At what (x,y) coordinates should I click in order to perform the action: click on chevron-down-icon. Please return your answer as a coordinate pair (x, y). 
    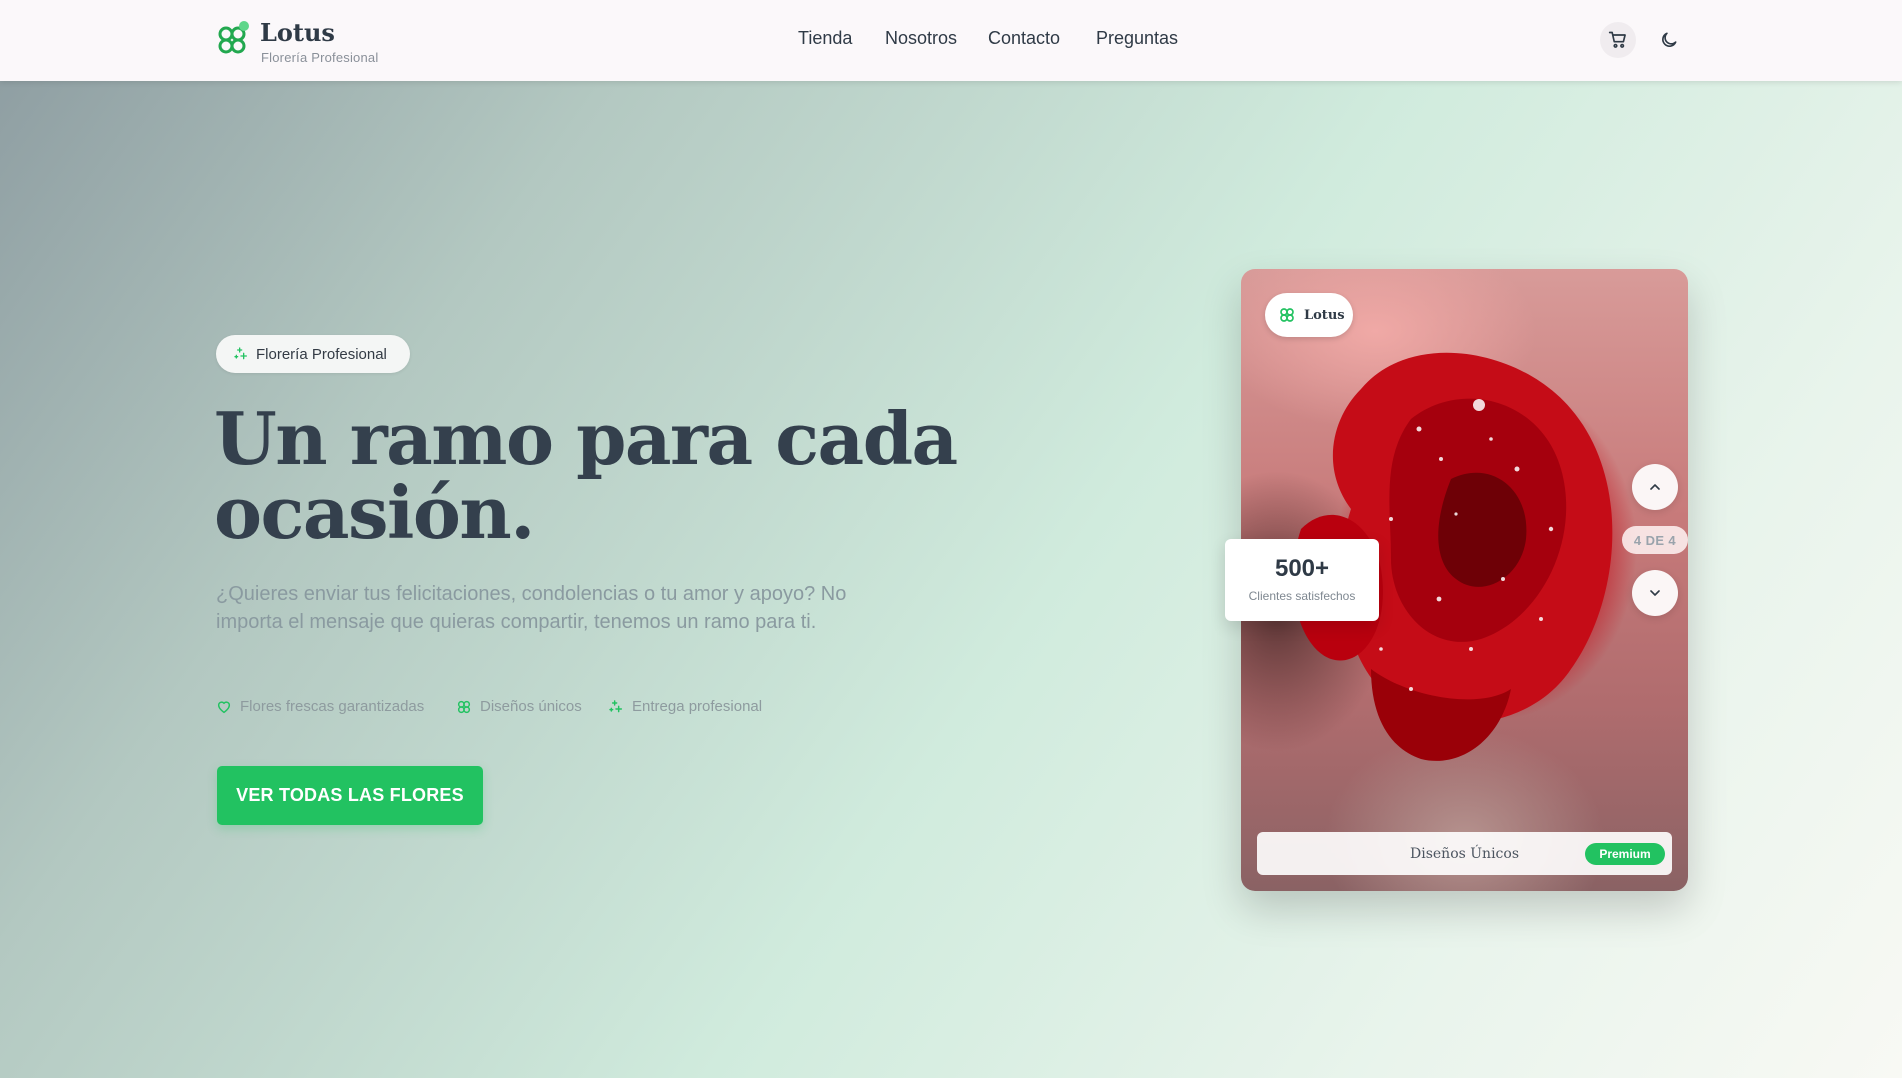
    Looking at the image, I should click on (1655, 593).